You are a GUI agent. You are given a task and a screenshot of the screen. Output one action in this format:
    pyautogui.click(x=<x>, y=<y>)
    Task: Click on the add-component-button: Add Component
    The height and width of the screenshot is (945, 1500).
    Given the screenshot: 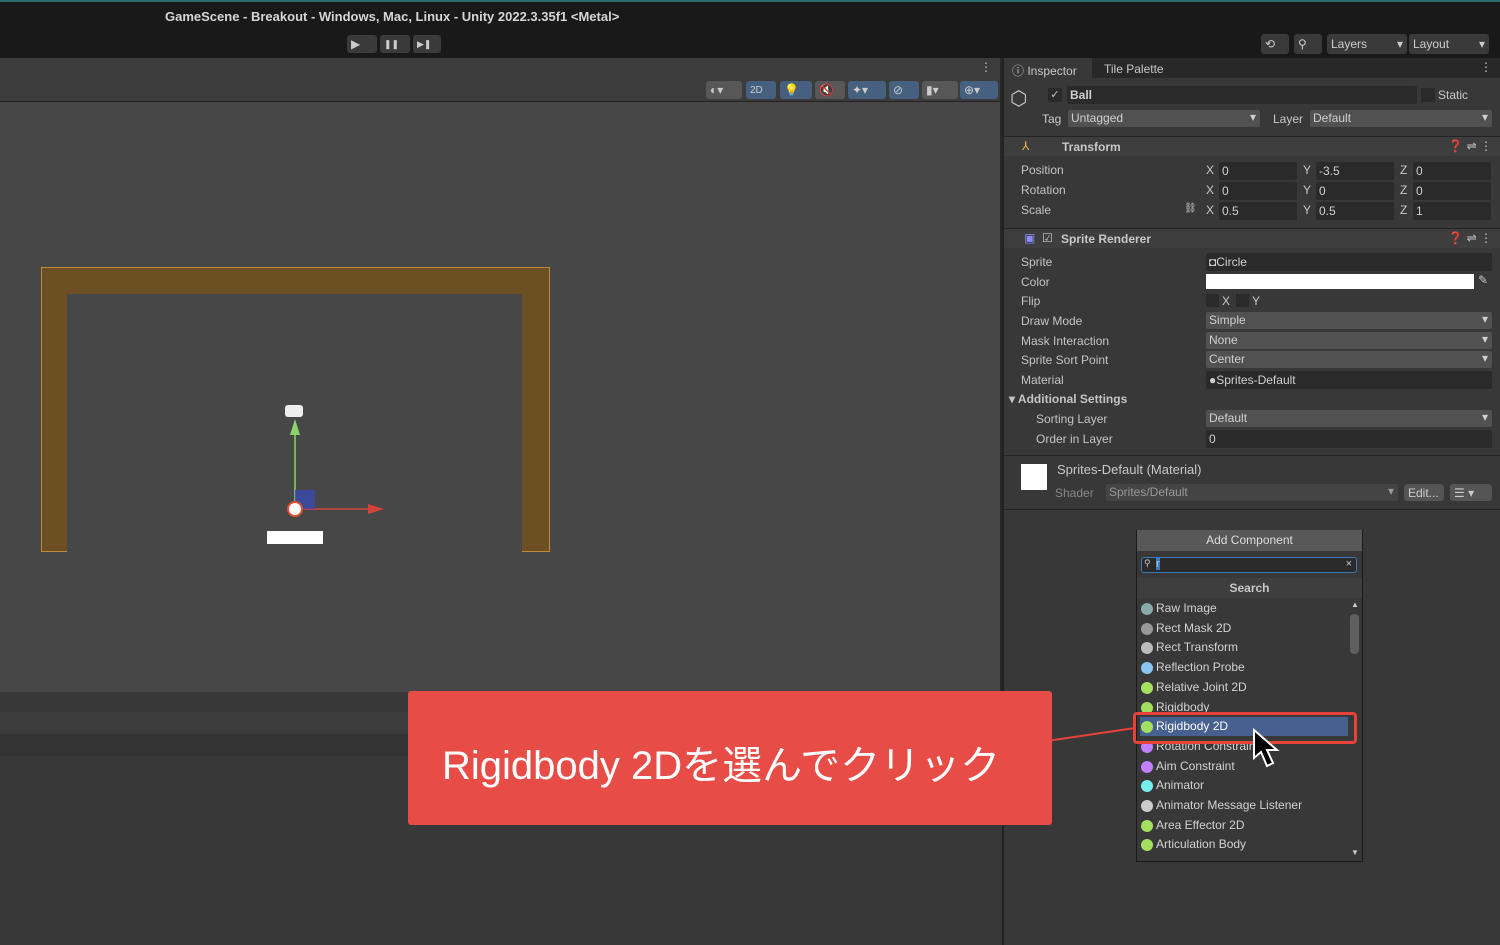 What is the action you would take?
    pyautogui.click(x=1249, y=540)
    